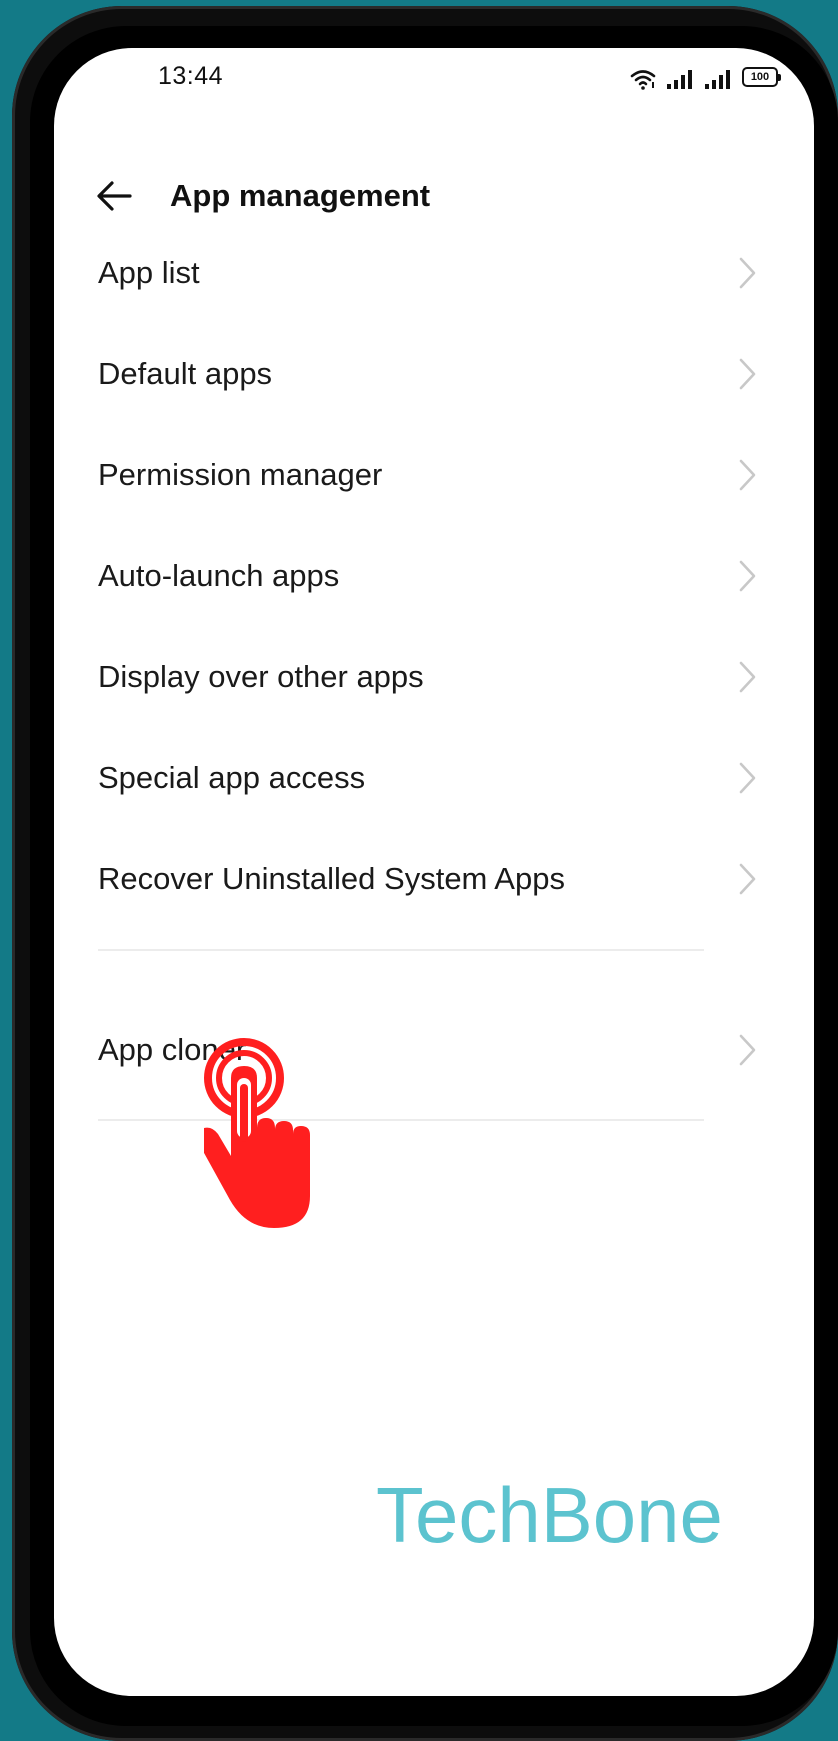 This screenshot has height=1741, width=838. Describe the element at coordinates (434, 677) in the screenshot. I see `menu-item-display-over-other-apps: Display over other apps` at that location.